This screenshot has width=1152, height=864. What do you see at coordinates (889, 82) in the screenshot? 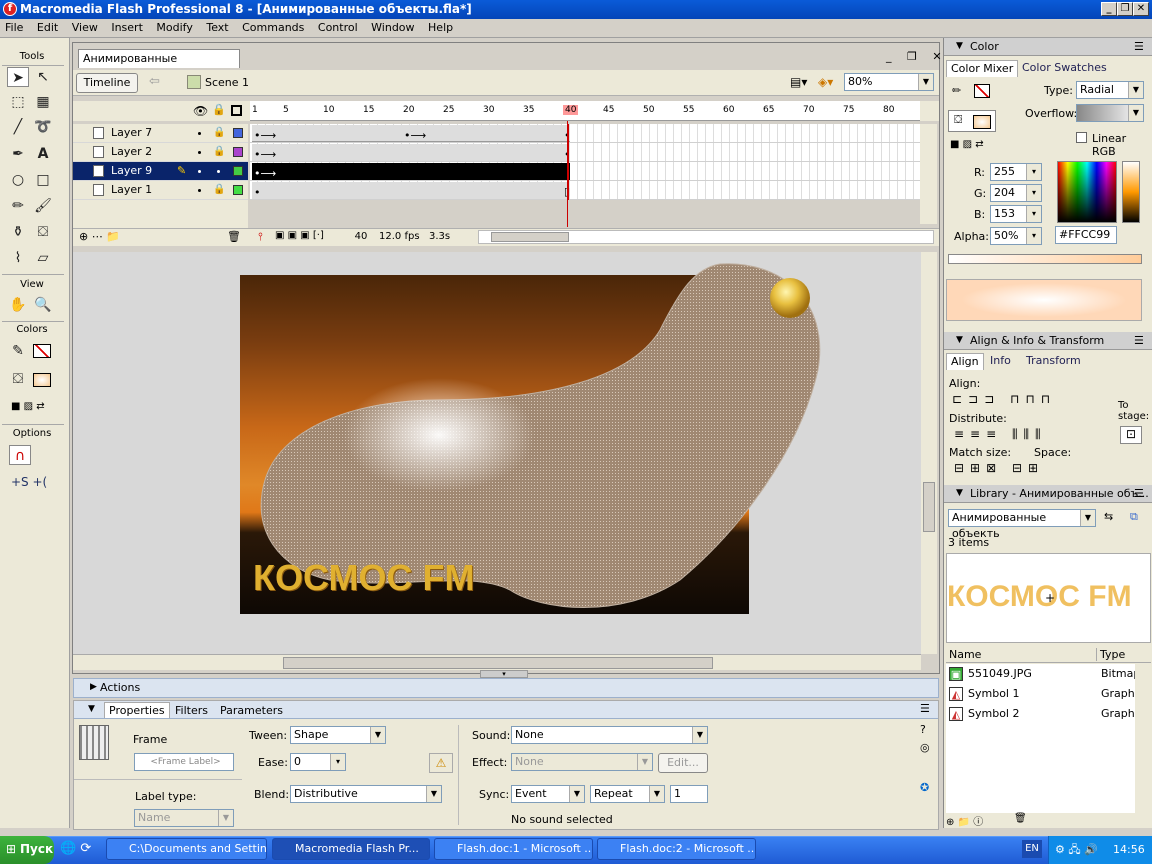
I see `zoom-select: 80% ▼` at bounding box center [889, 82].